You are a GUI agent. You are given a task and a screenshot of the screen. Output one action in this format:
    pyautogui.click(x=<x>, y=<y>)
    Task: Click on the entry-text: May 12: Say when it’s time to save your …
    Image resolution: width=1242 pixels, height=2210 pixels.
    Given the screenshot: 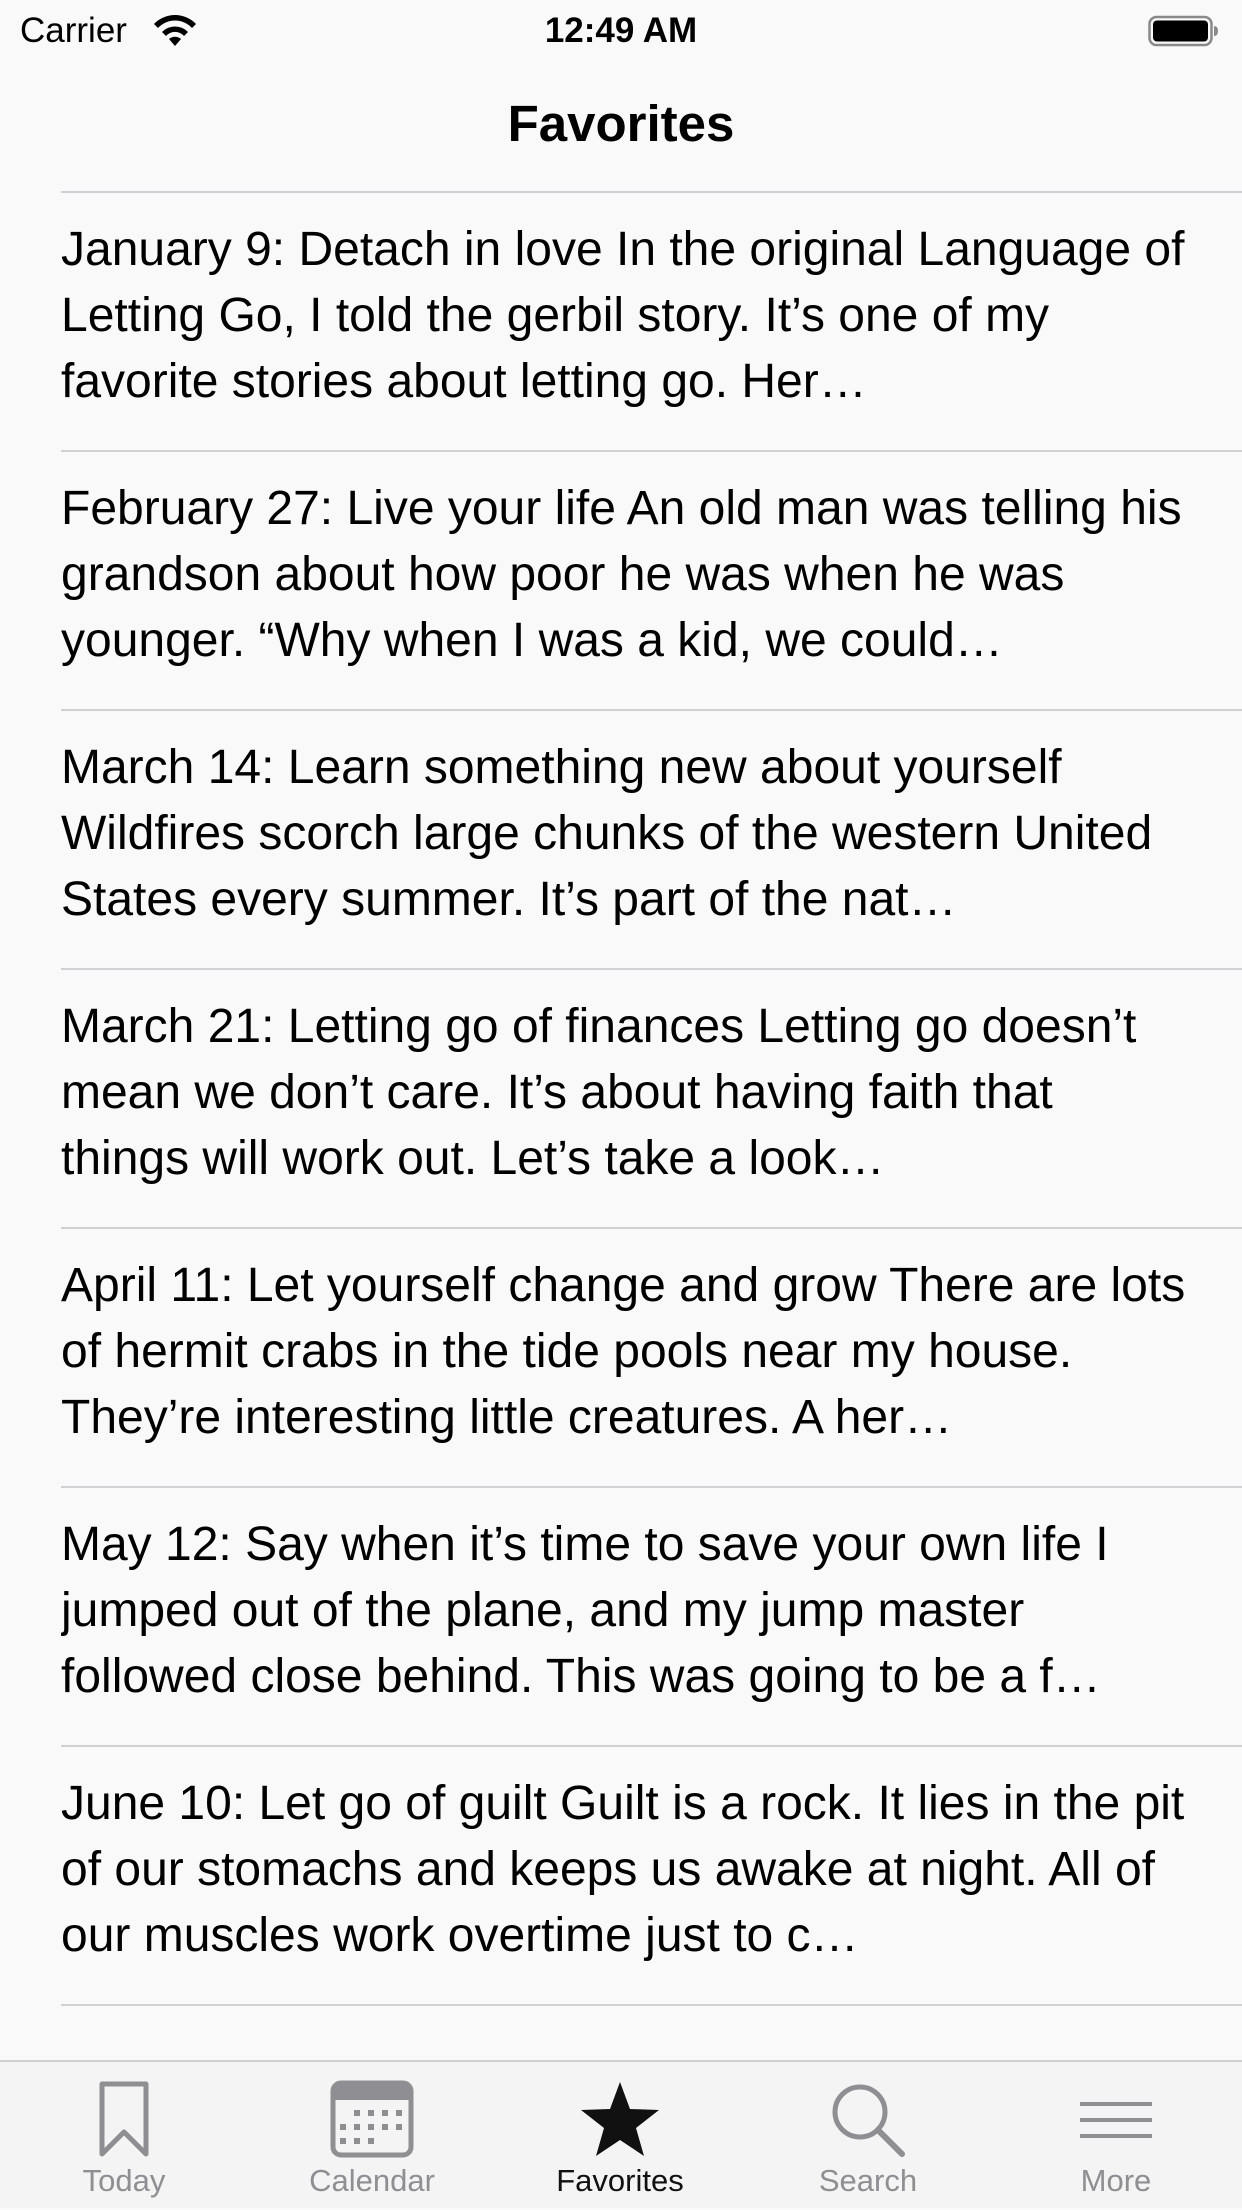 What is the action you would take?
    pyautogui.click(x=585, y=1610)
    